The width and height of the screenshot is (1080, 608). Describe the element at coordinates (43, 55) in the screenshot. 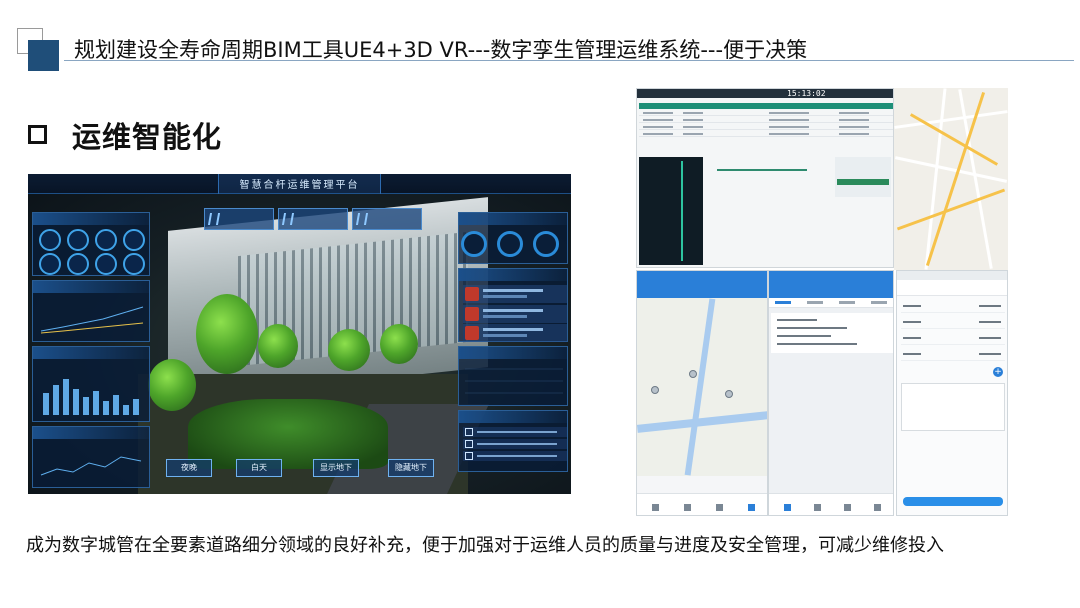

I see `header-decoration-filled-square` at that location.